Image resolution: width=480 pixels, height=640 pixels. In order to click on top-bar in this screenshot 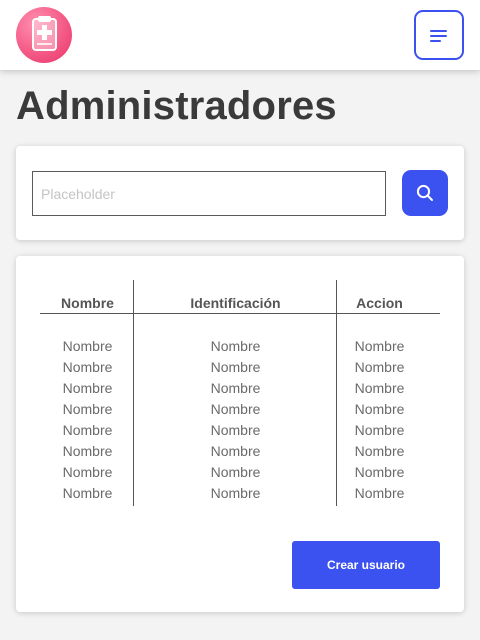, I will do `click(240, 35)`.